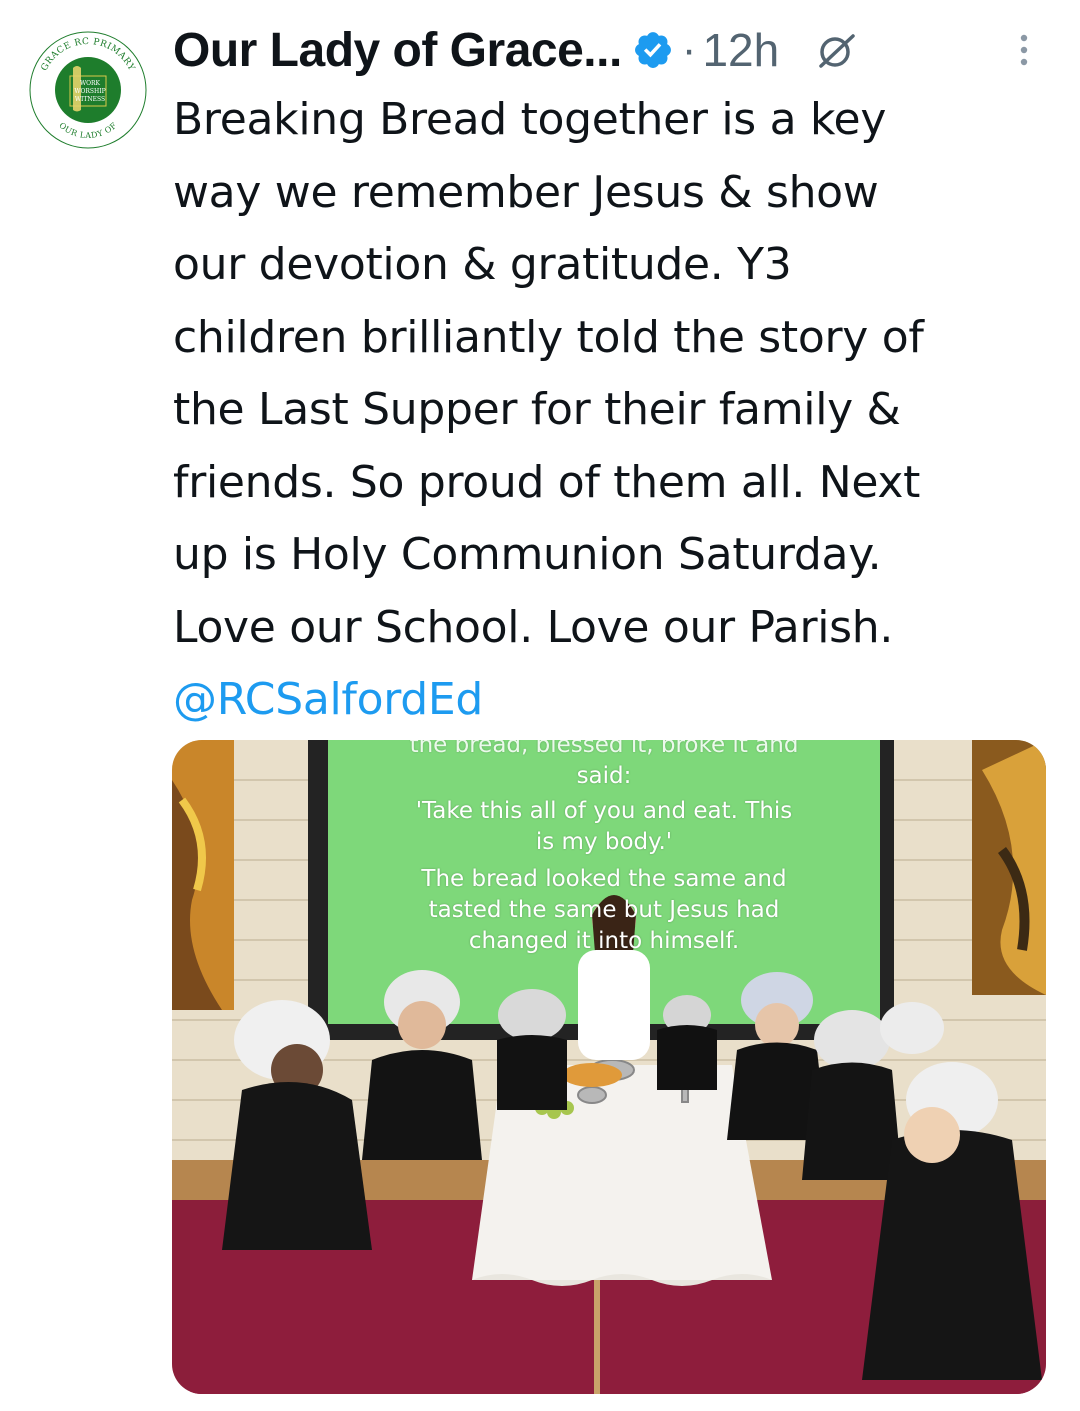  I want to click on tweet-line: our devotion & gratitude. Y3, so click(482, 264).